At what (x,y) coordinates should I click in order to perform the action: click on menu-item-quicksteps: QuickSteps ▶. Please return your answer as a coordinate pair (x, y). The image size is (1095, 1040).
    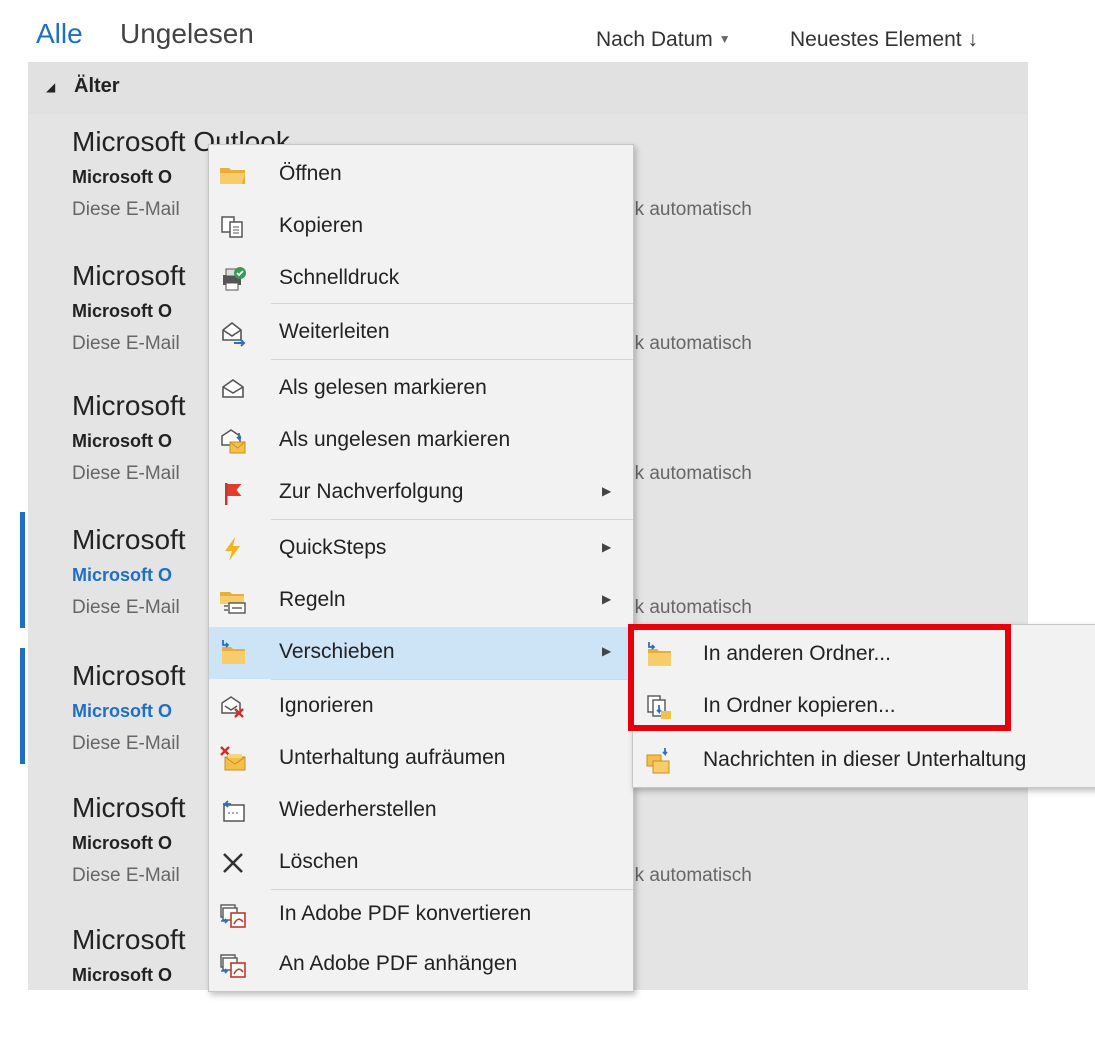
    Looking at the image, I should click on (421, 549).